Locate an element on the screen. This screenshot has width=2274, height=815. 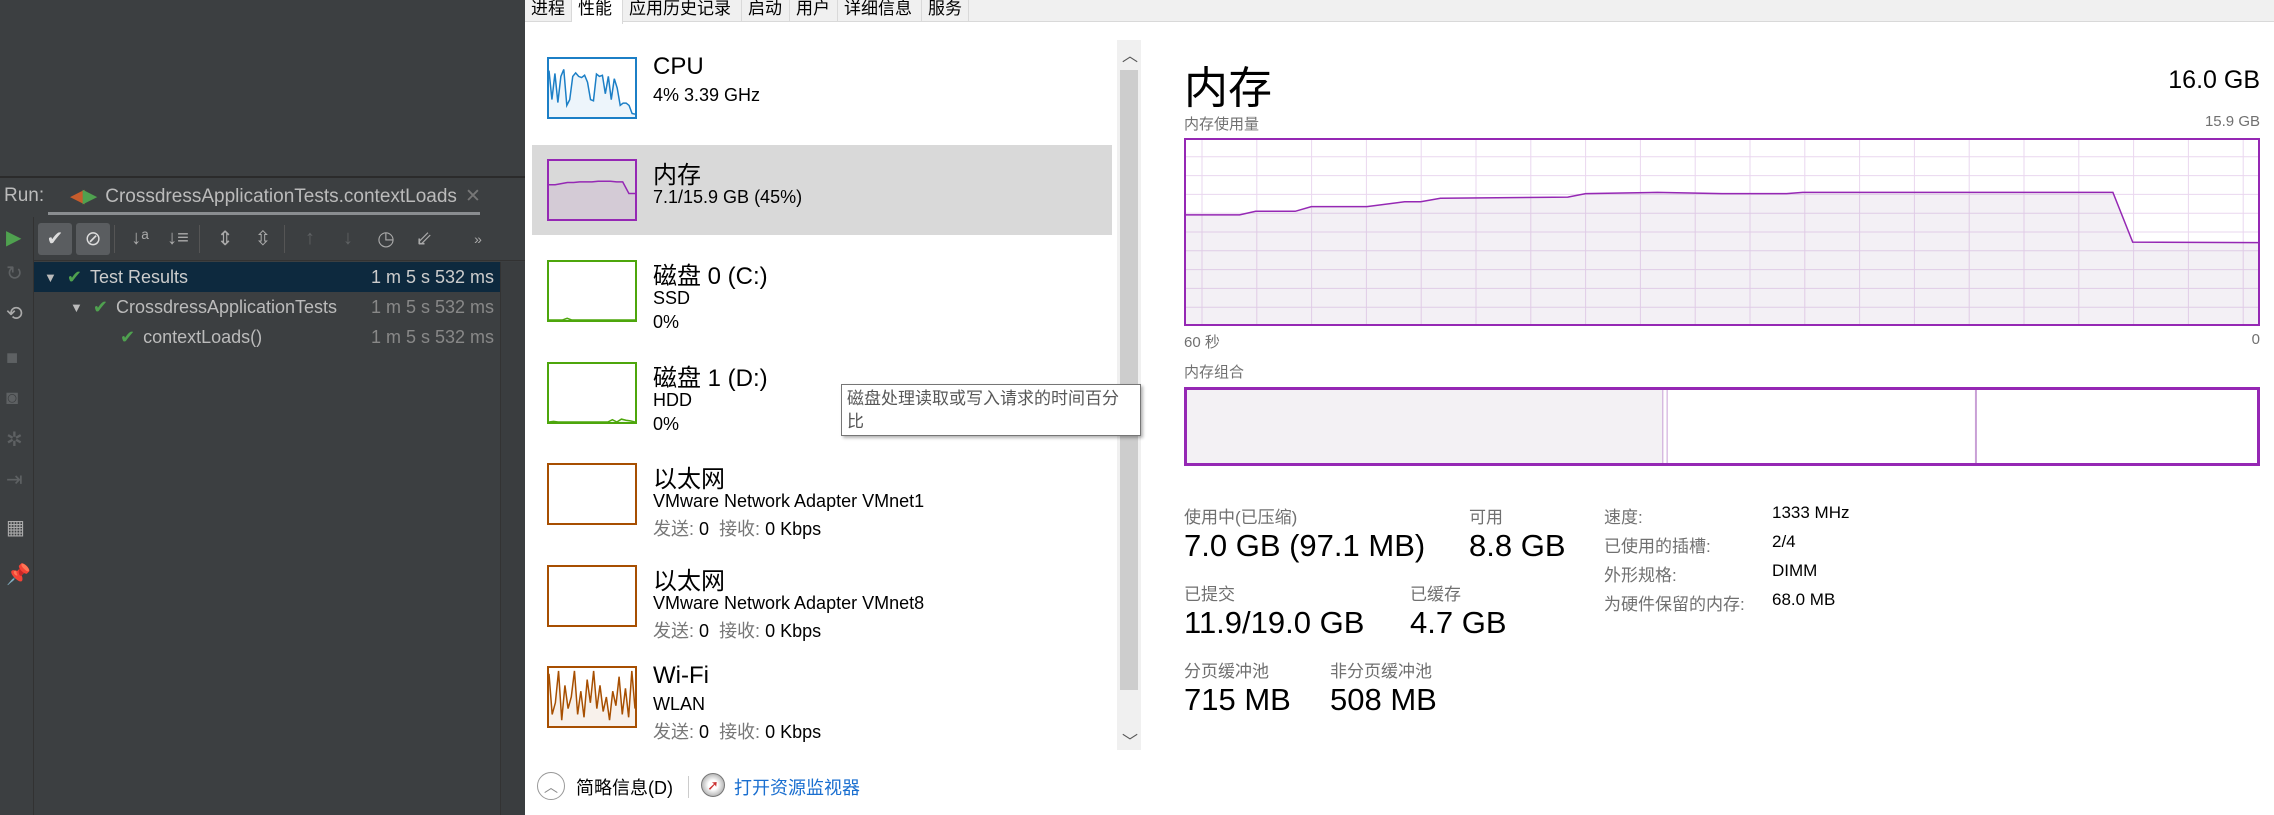
device-item: Wi-Fi WLAN 发送: 0 接收: 0 Kbps is located at coordinates (822, 697).